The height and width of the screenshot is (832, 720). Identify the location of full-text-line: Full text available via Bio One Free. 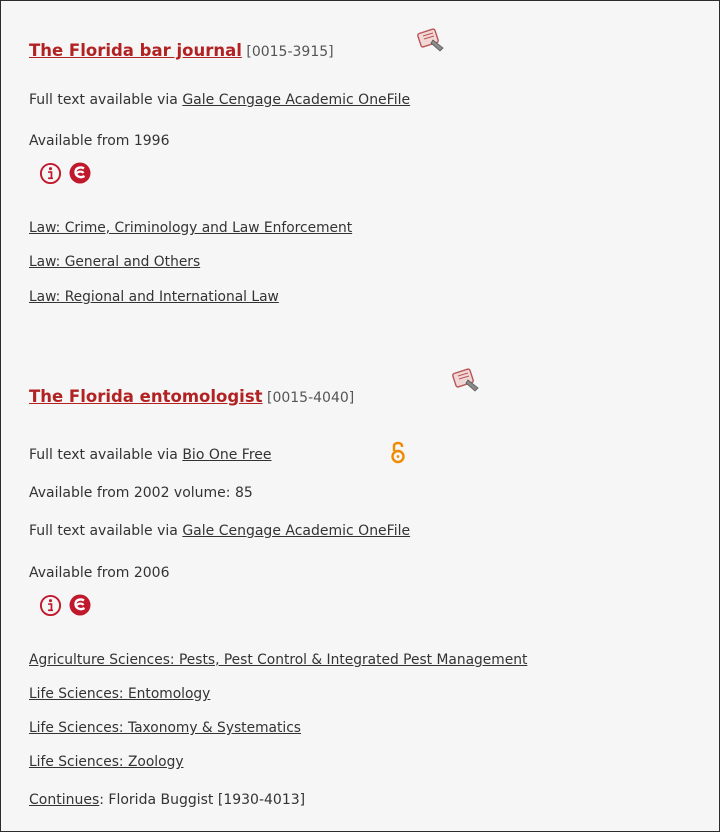
(150, 455).